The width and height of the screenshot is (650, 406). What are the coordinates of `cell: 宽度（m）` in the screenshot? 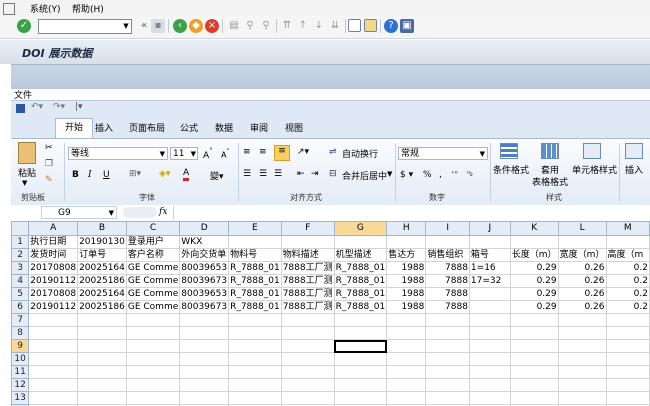 It's located at (582, 255).